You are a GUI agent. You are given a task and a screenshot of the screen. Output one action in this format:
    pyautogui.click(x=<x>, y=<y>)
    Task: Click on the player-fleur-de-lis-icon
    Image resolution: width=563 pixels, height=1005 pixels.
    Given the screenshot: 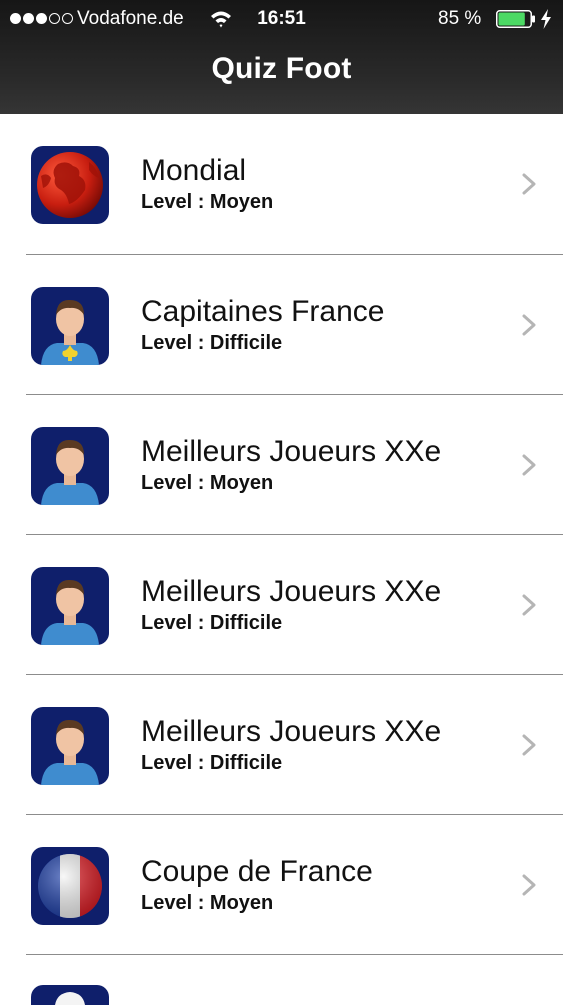 What is the action you would take?
    pyautogui.click(x=70, y=326)
    